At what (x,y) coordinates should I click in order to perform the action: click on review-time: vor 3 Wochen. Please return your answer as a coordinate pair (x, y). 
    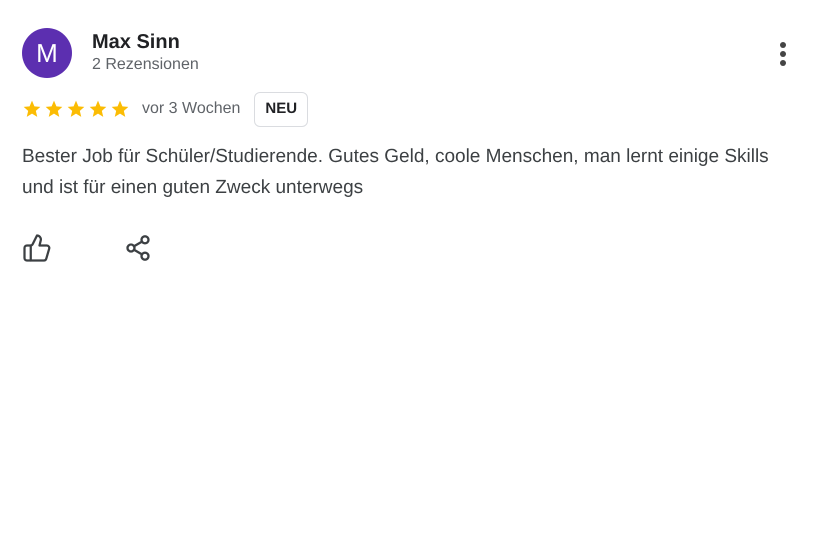
    Looking at the image, I should click on (191, 109).